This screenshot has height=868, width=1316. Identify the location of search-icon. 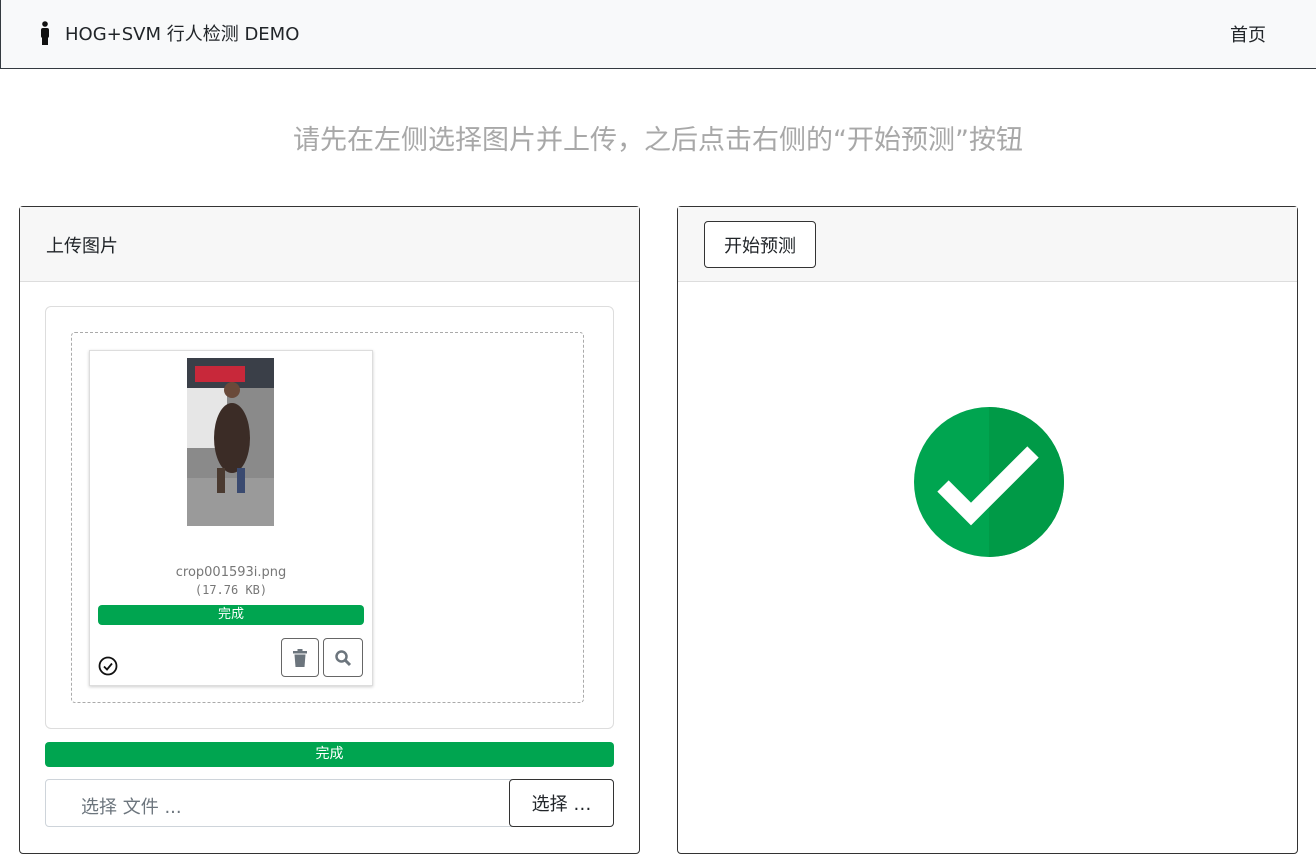
(343, 657).